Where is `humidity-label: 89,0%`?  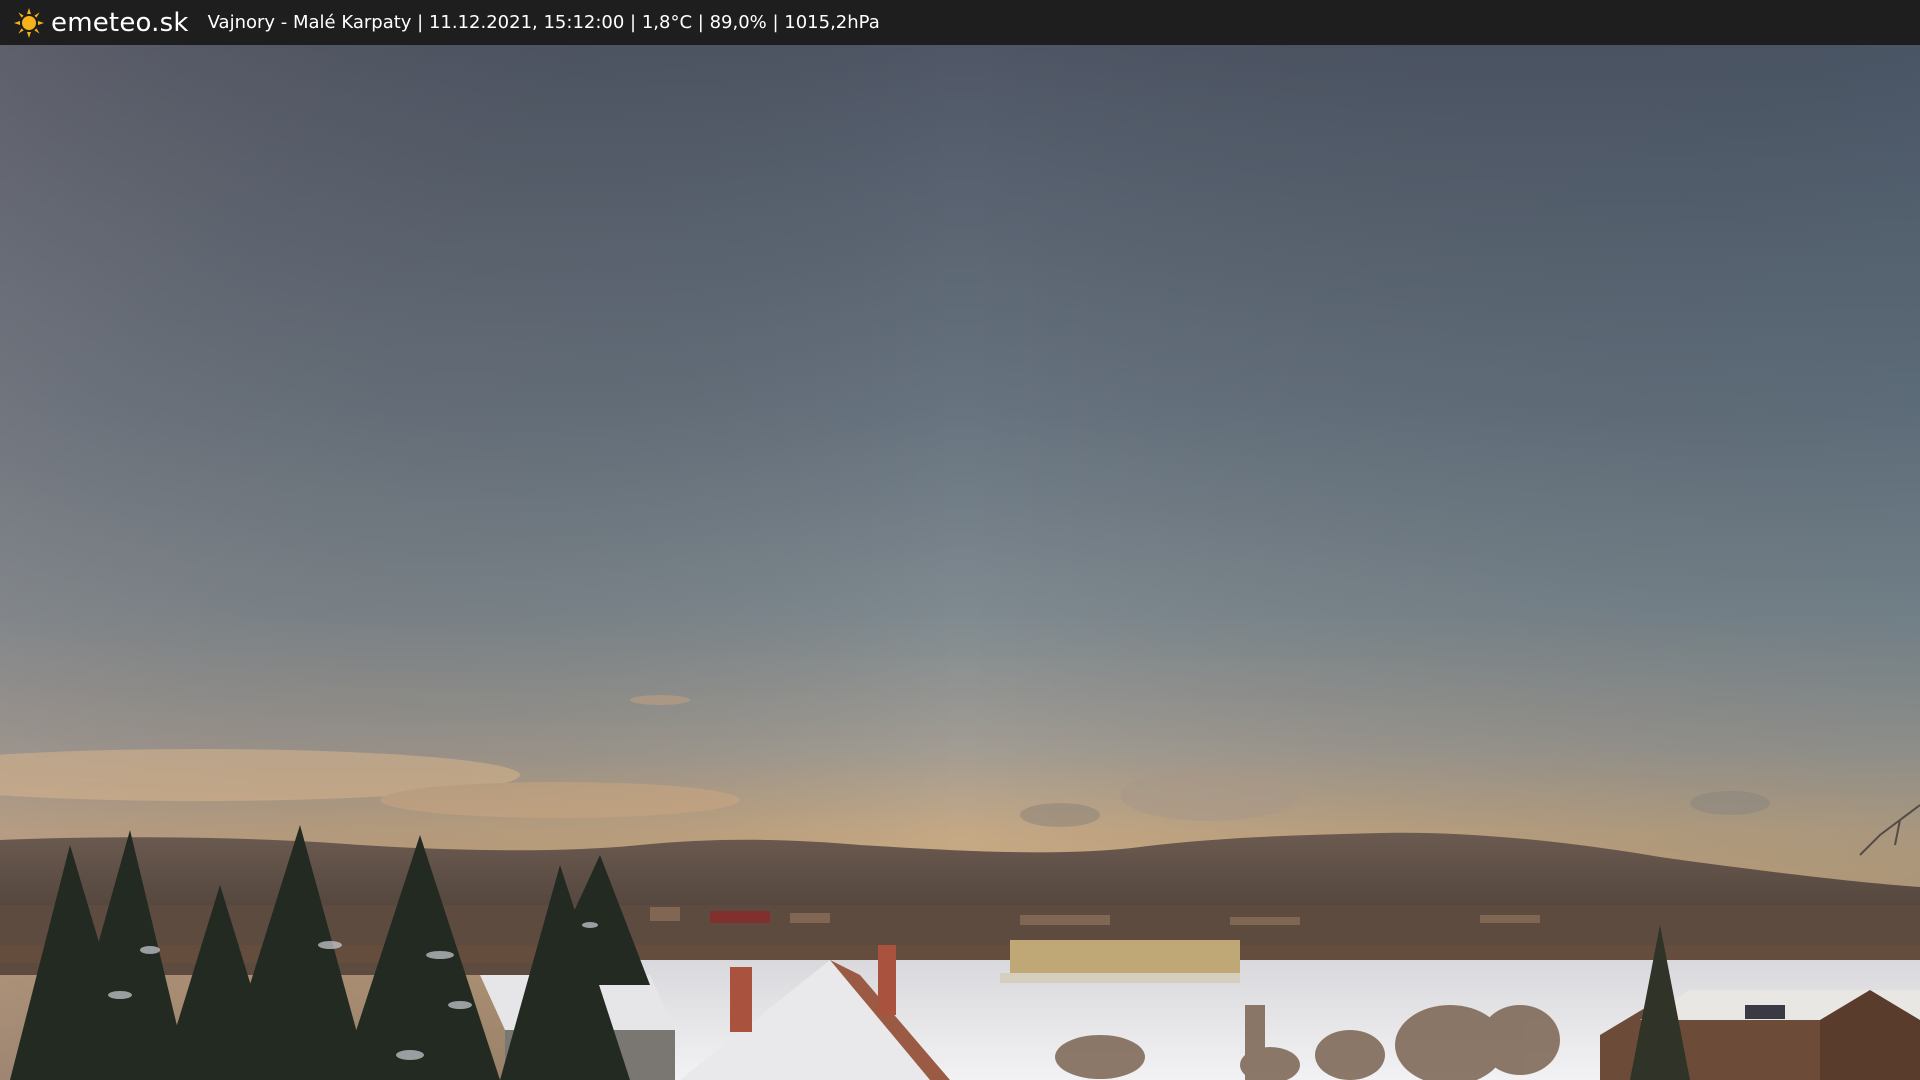 humidity-label: 89,0% is located at coordinates (738, 22).